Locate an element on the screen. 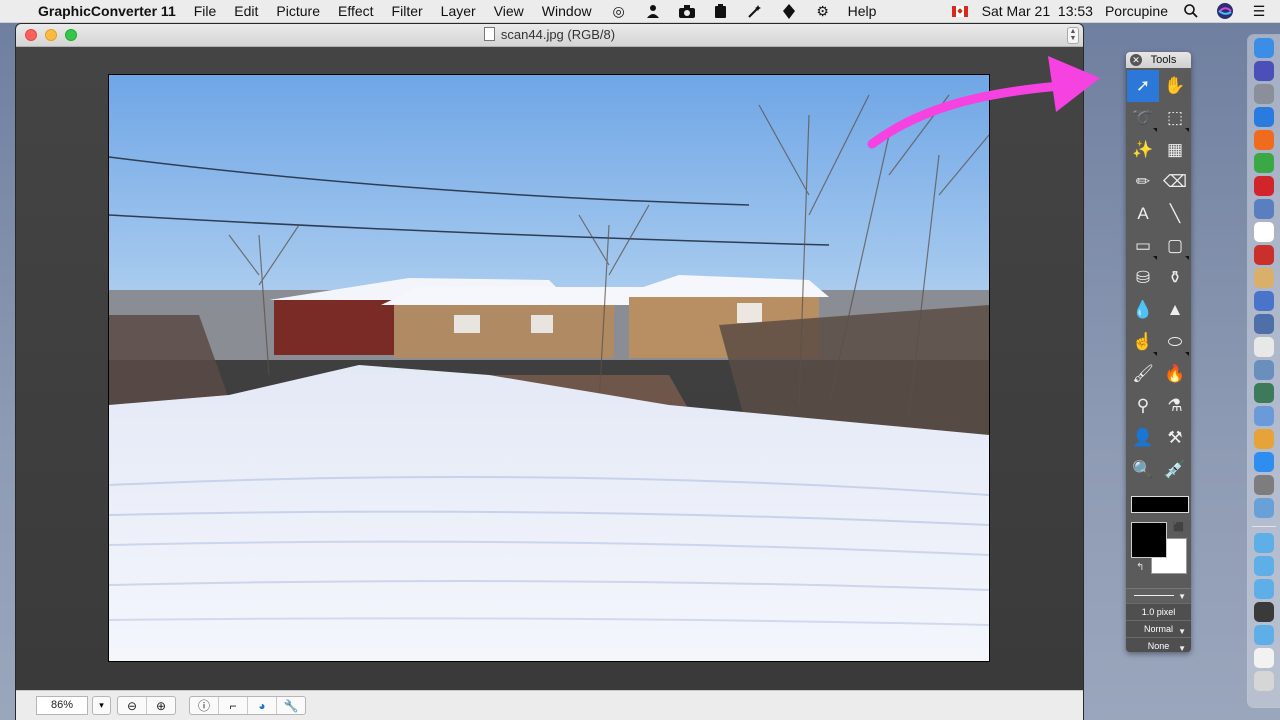  notification-center-icon: ☰ is located at coordinates (1259, 11).